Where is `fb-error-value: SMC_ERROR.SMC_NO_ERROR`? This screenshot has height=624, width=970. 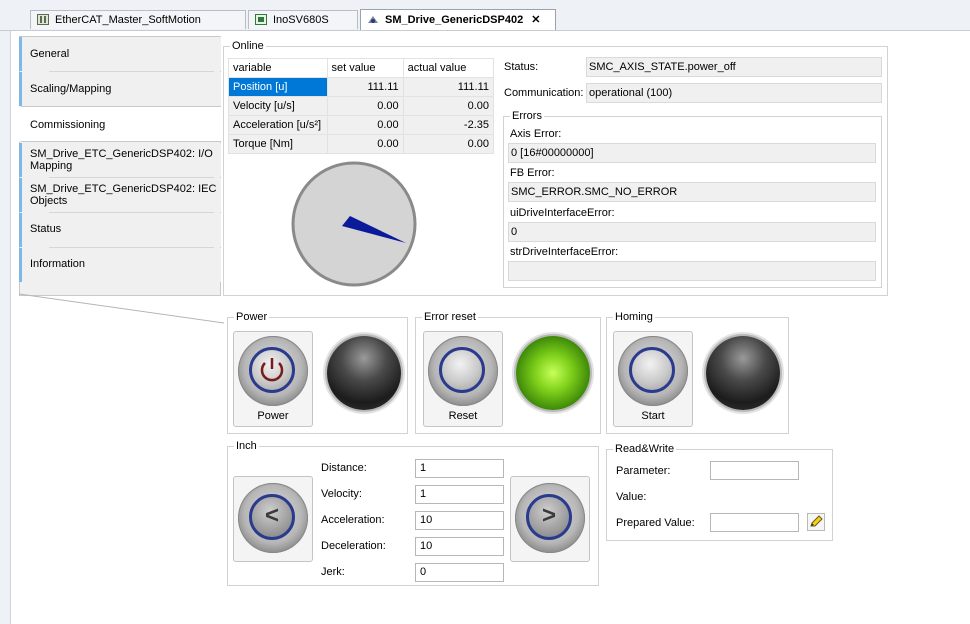 fb-error-value: SMC_ERROR.SMC_NO_ERROR is located at coordinates (692, 192).